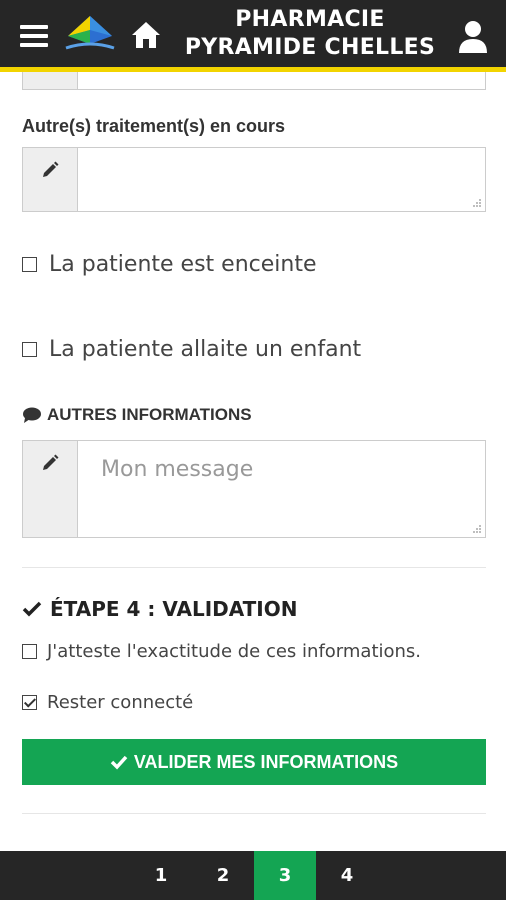 This screenshot has width=506, height=900. I want to click on app-header: PHARMACIE PYRAMIDE CHELLES, so click(253, 36).